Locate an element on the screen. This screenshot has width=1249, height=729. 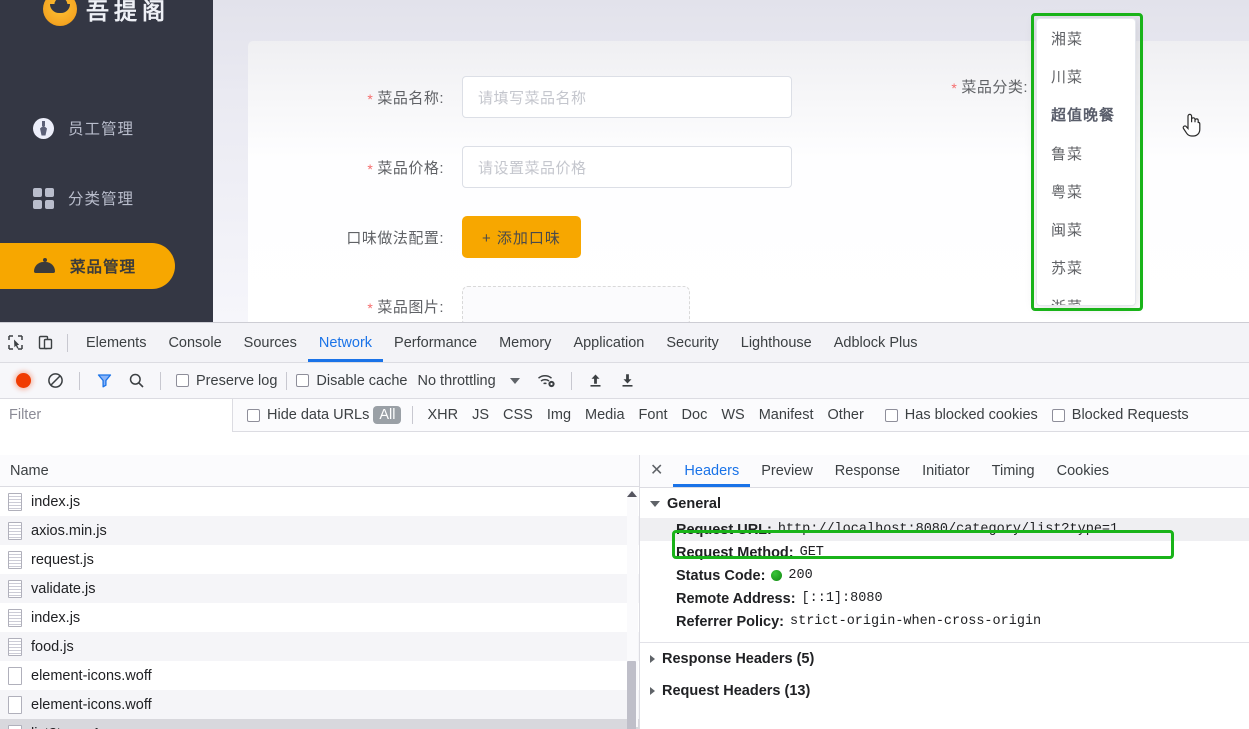
field-dish-category: * 菜品分类: is located at coordinates (978, 86).